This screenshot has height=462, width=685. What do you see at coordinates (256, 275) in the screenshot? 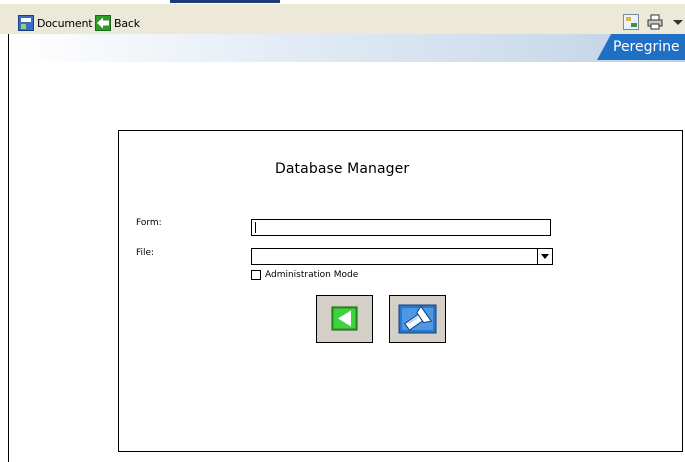
I see `admin-mode-checkbox` at bounding box center [256, 275].